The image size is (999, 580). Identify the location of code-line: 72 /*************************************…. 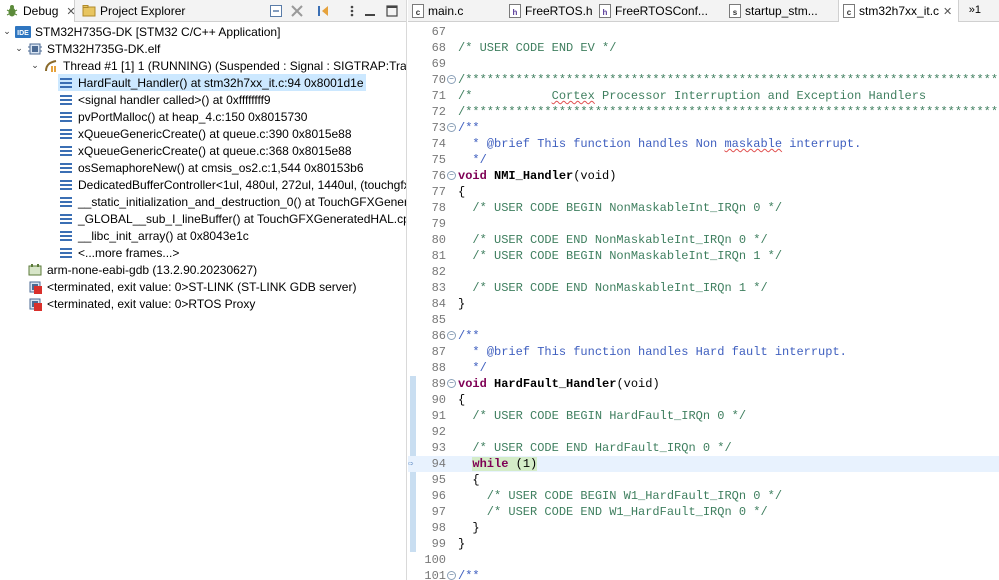
(703, 112).